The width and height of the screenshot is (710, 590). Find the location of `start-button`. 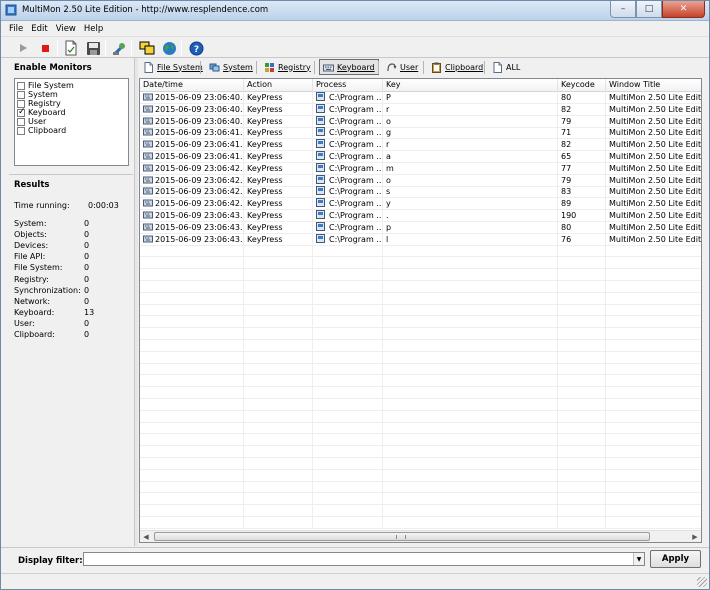

start-button is located at coordinates (23, 48).